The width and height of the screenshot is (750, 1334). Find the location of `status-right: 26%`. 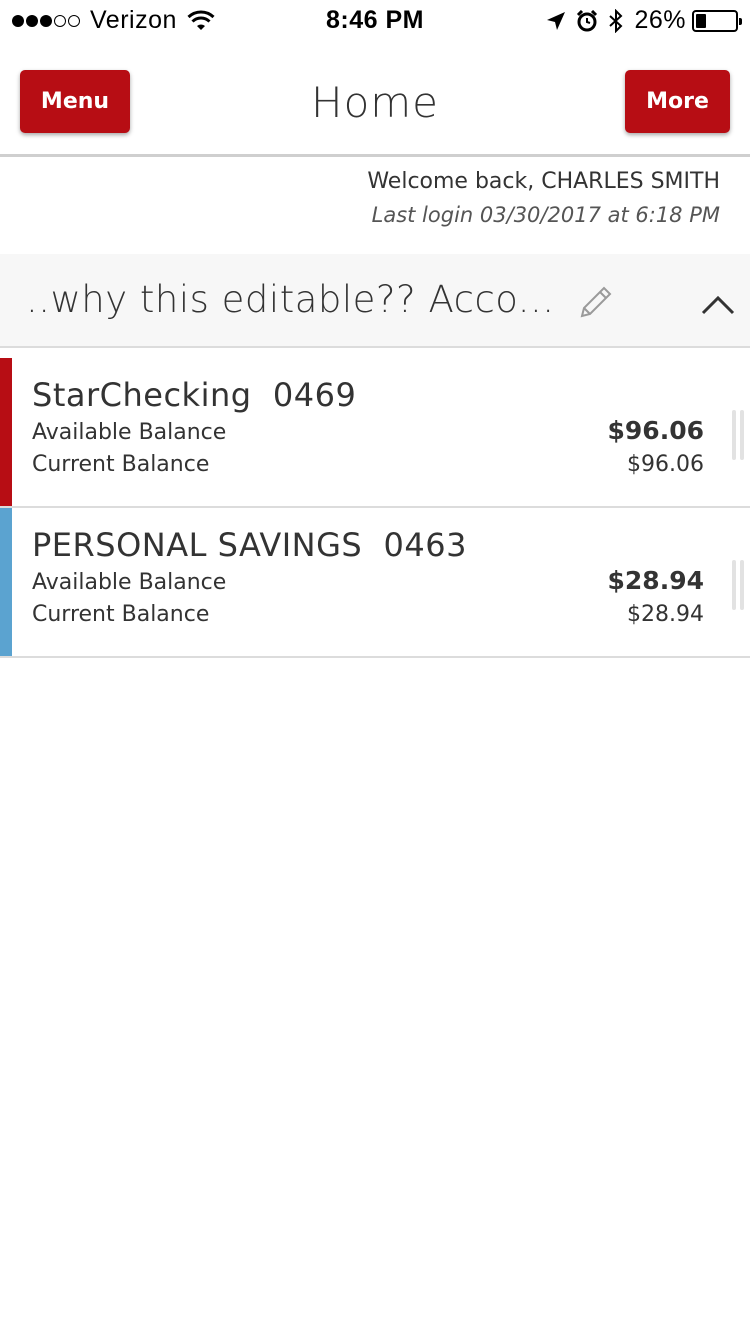

status-right: 26% is located at coordinates (639, 20).